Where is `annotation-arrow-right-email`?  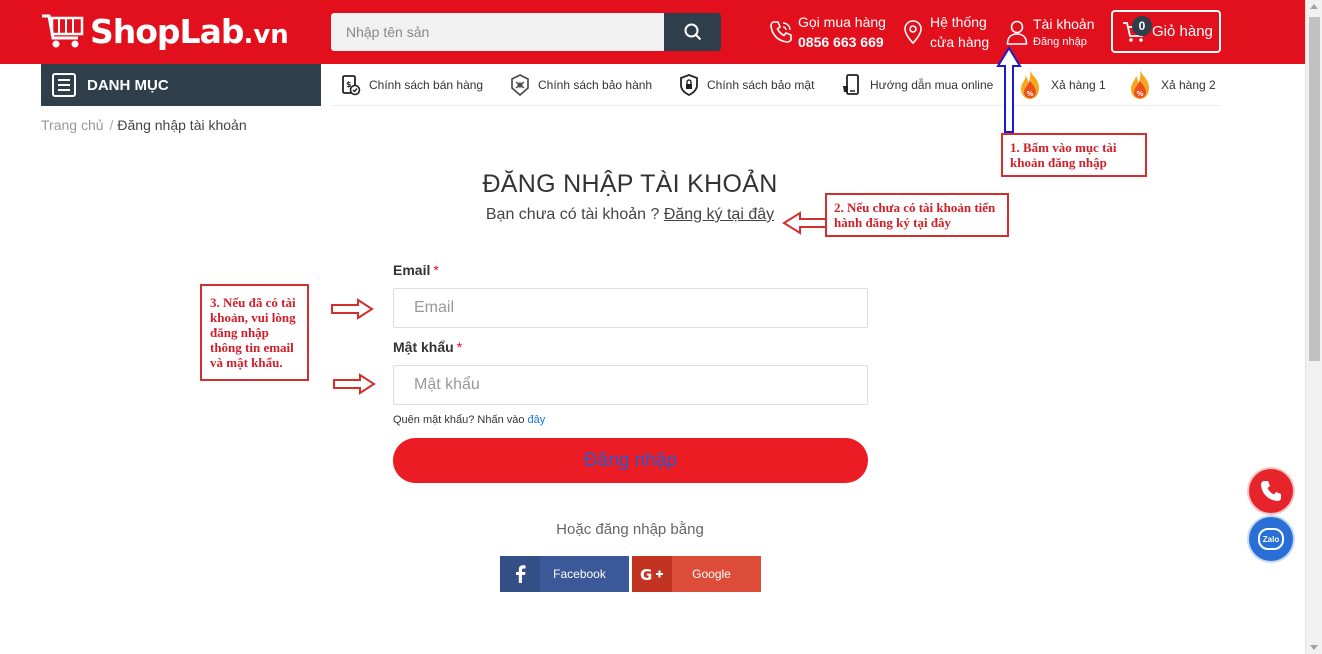
annotation-arrow-right-email is located at coordinates (352, 309).